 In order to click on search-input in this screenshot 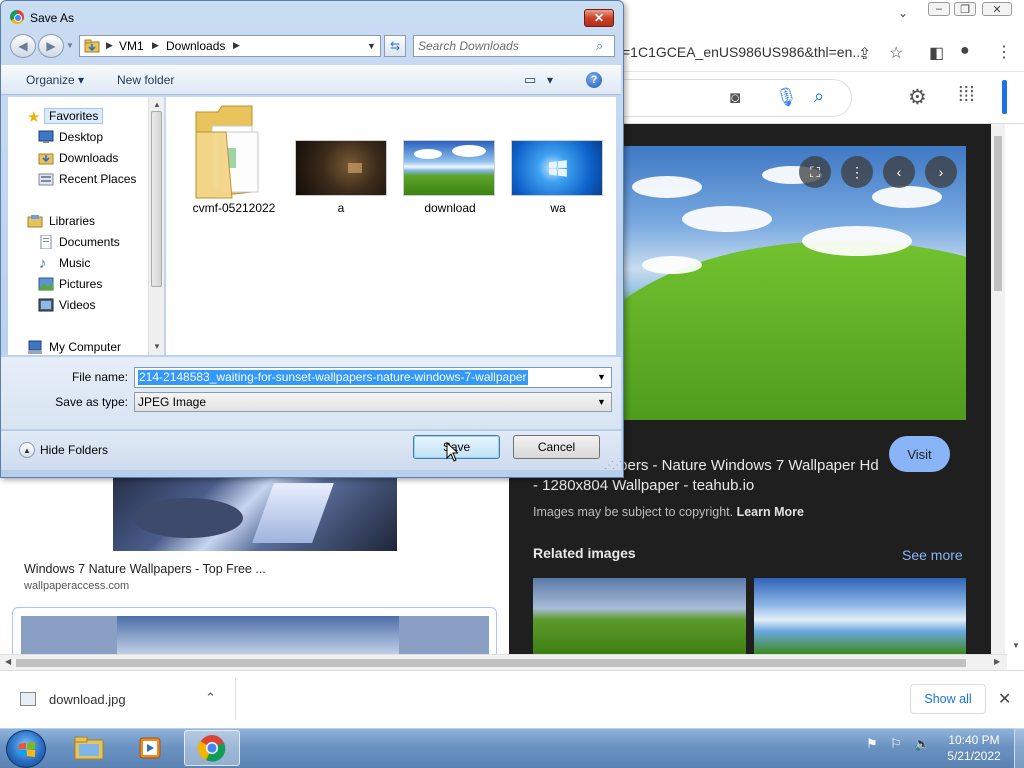, I will do `click(503, 46)`.